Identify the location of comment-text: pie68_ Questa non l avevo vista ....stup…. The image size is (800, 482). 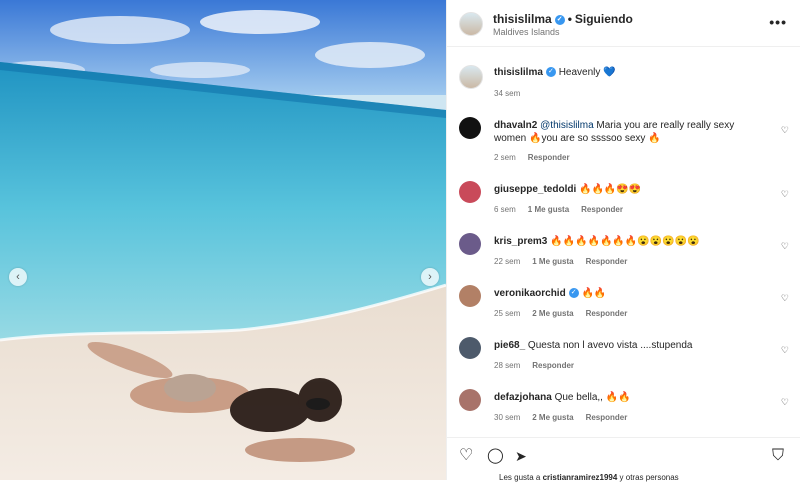
(628, 345).